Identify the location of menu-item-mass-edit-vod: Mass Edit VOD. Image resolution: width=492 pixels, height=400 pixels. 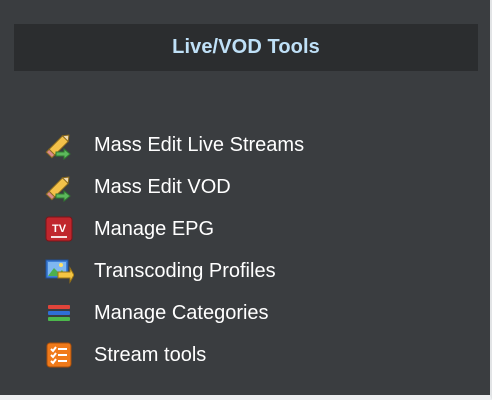
(174, 187).